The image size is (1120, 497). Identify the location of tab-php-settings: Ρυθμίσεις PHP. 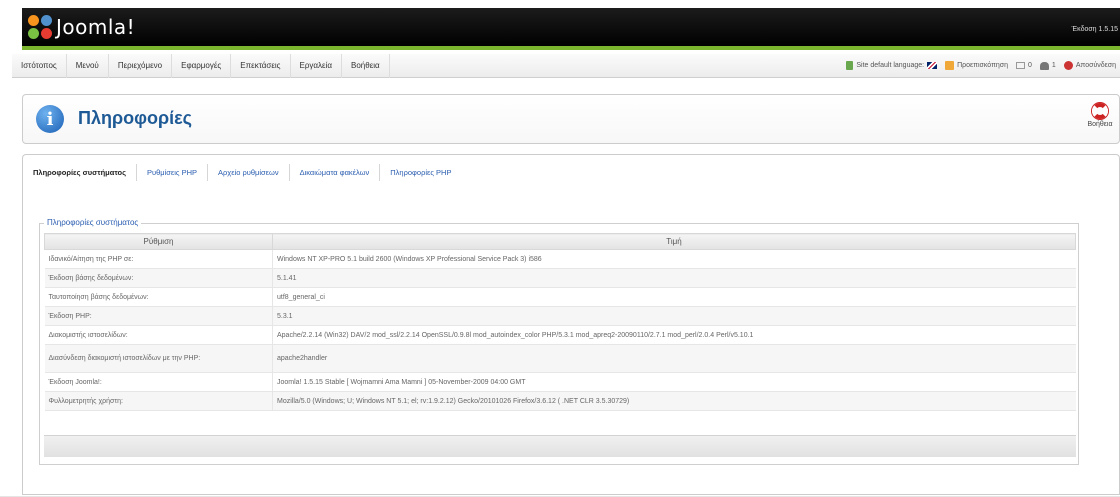
(173, 172).